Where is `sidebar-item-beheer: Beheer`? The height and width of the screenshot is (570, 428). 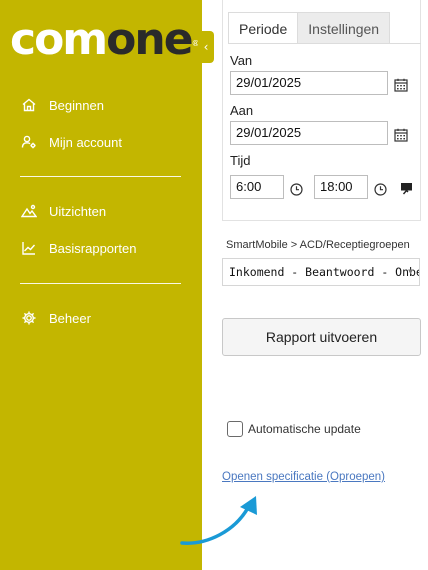
sidebar-item-beheer: Beheer is located at coordinates (55, 318).